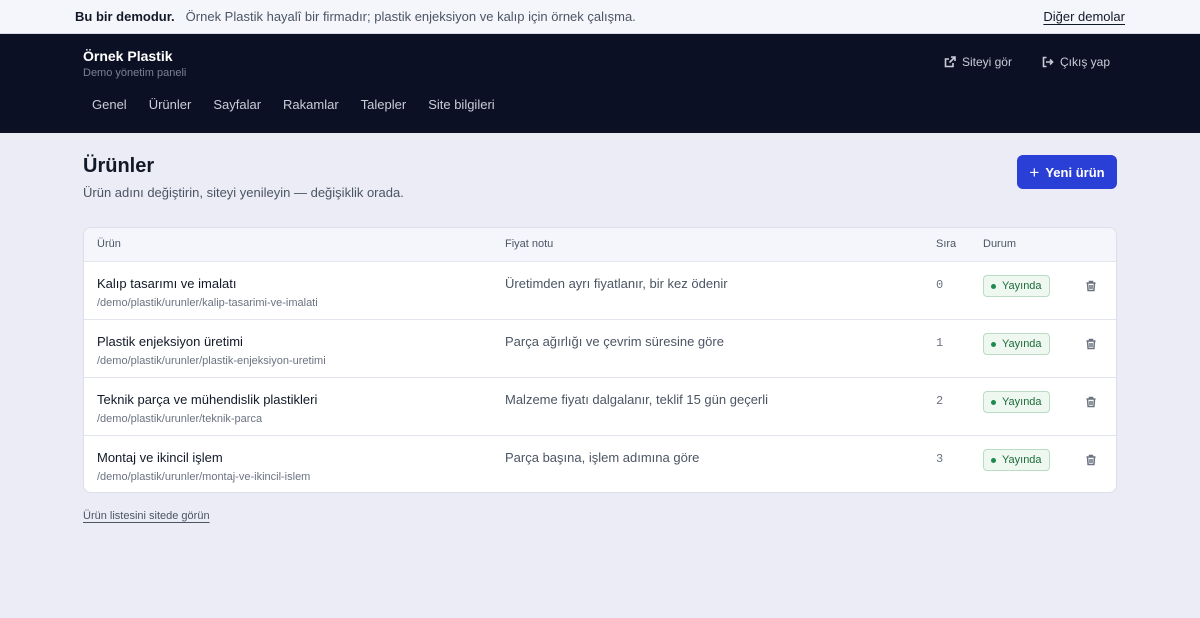  I want to click on price-note: Parça başına, işlem adımına göre, so click(602, 457).